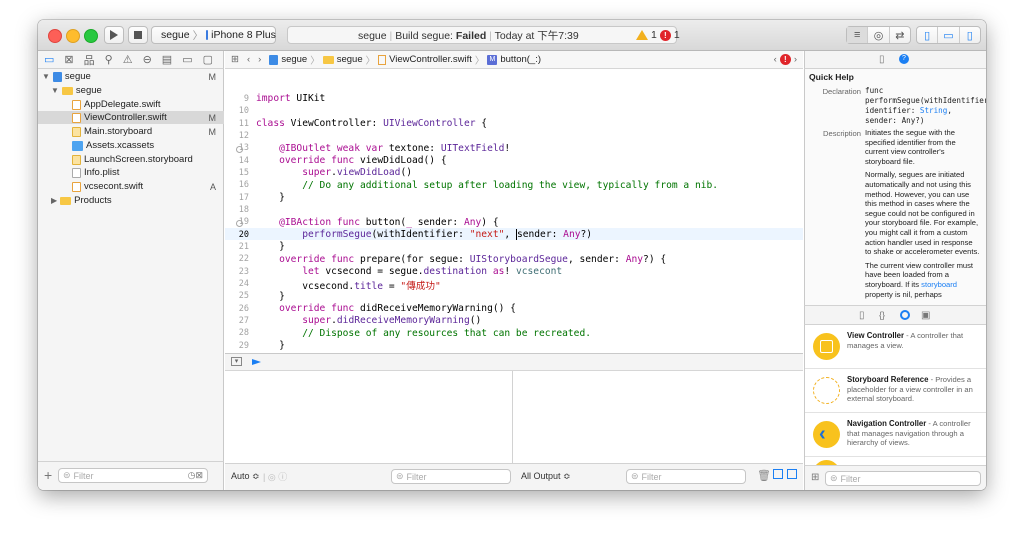  Describe the element at coordinates (66, 200) in the screenshot. I see `folder-icon` at that location.